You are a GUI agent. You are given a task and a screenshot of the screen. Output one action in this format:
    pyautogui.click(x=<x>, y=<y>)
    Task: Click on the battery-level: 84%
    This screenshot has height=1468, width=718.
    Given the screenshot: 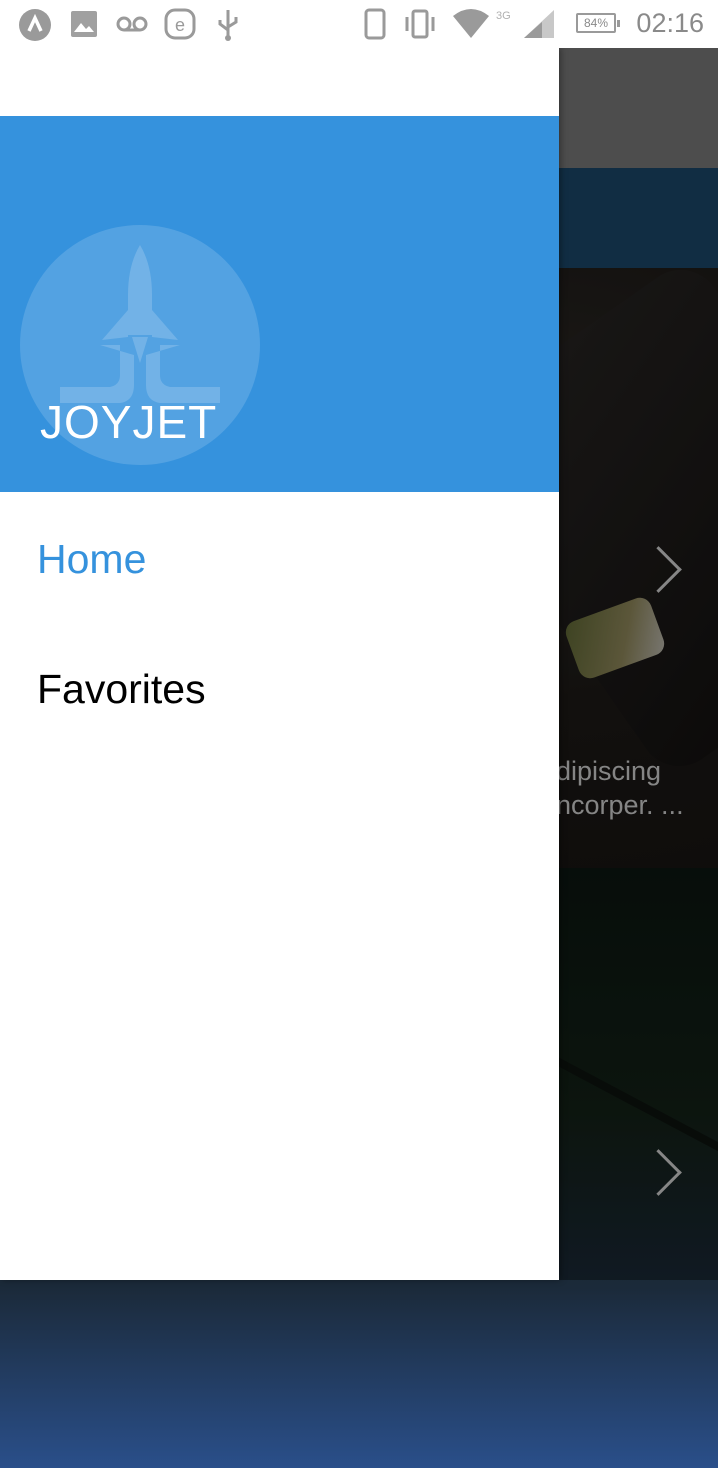 What is the action you would take?
    pyautogui.click(x=596, y=23)
    